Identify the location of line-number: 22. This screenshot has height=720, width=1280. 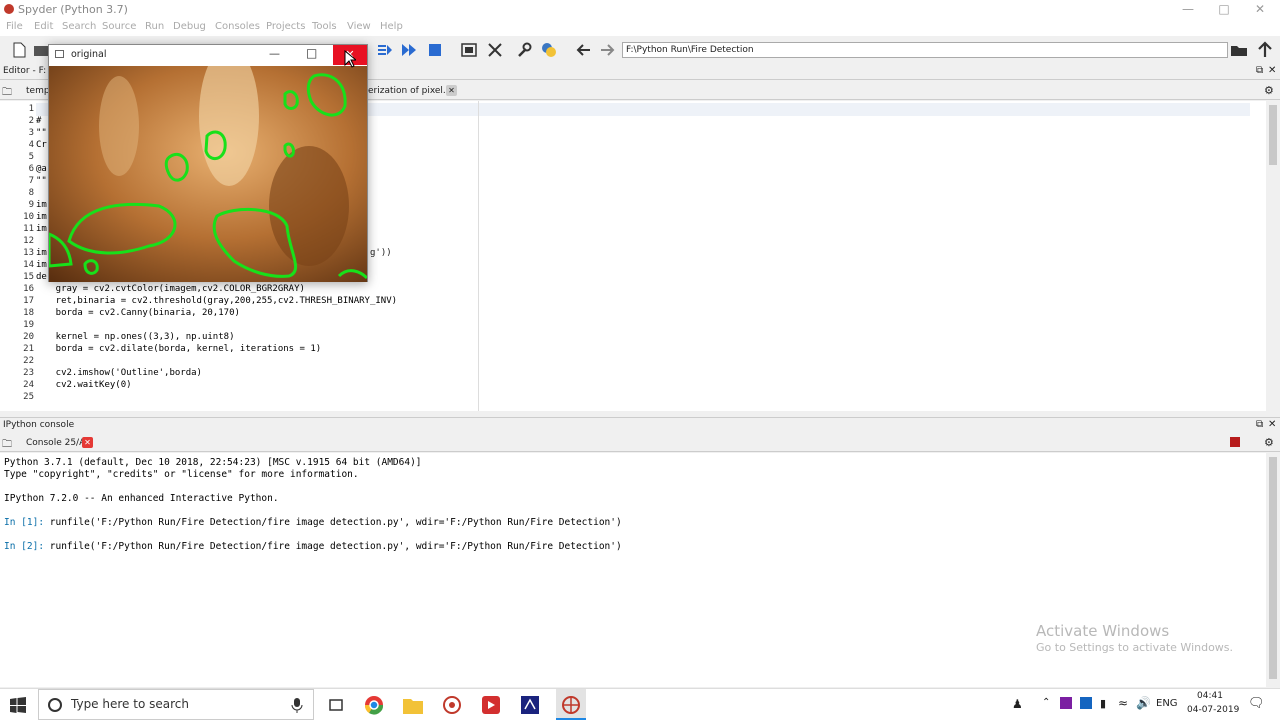
(28, 361).